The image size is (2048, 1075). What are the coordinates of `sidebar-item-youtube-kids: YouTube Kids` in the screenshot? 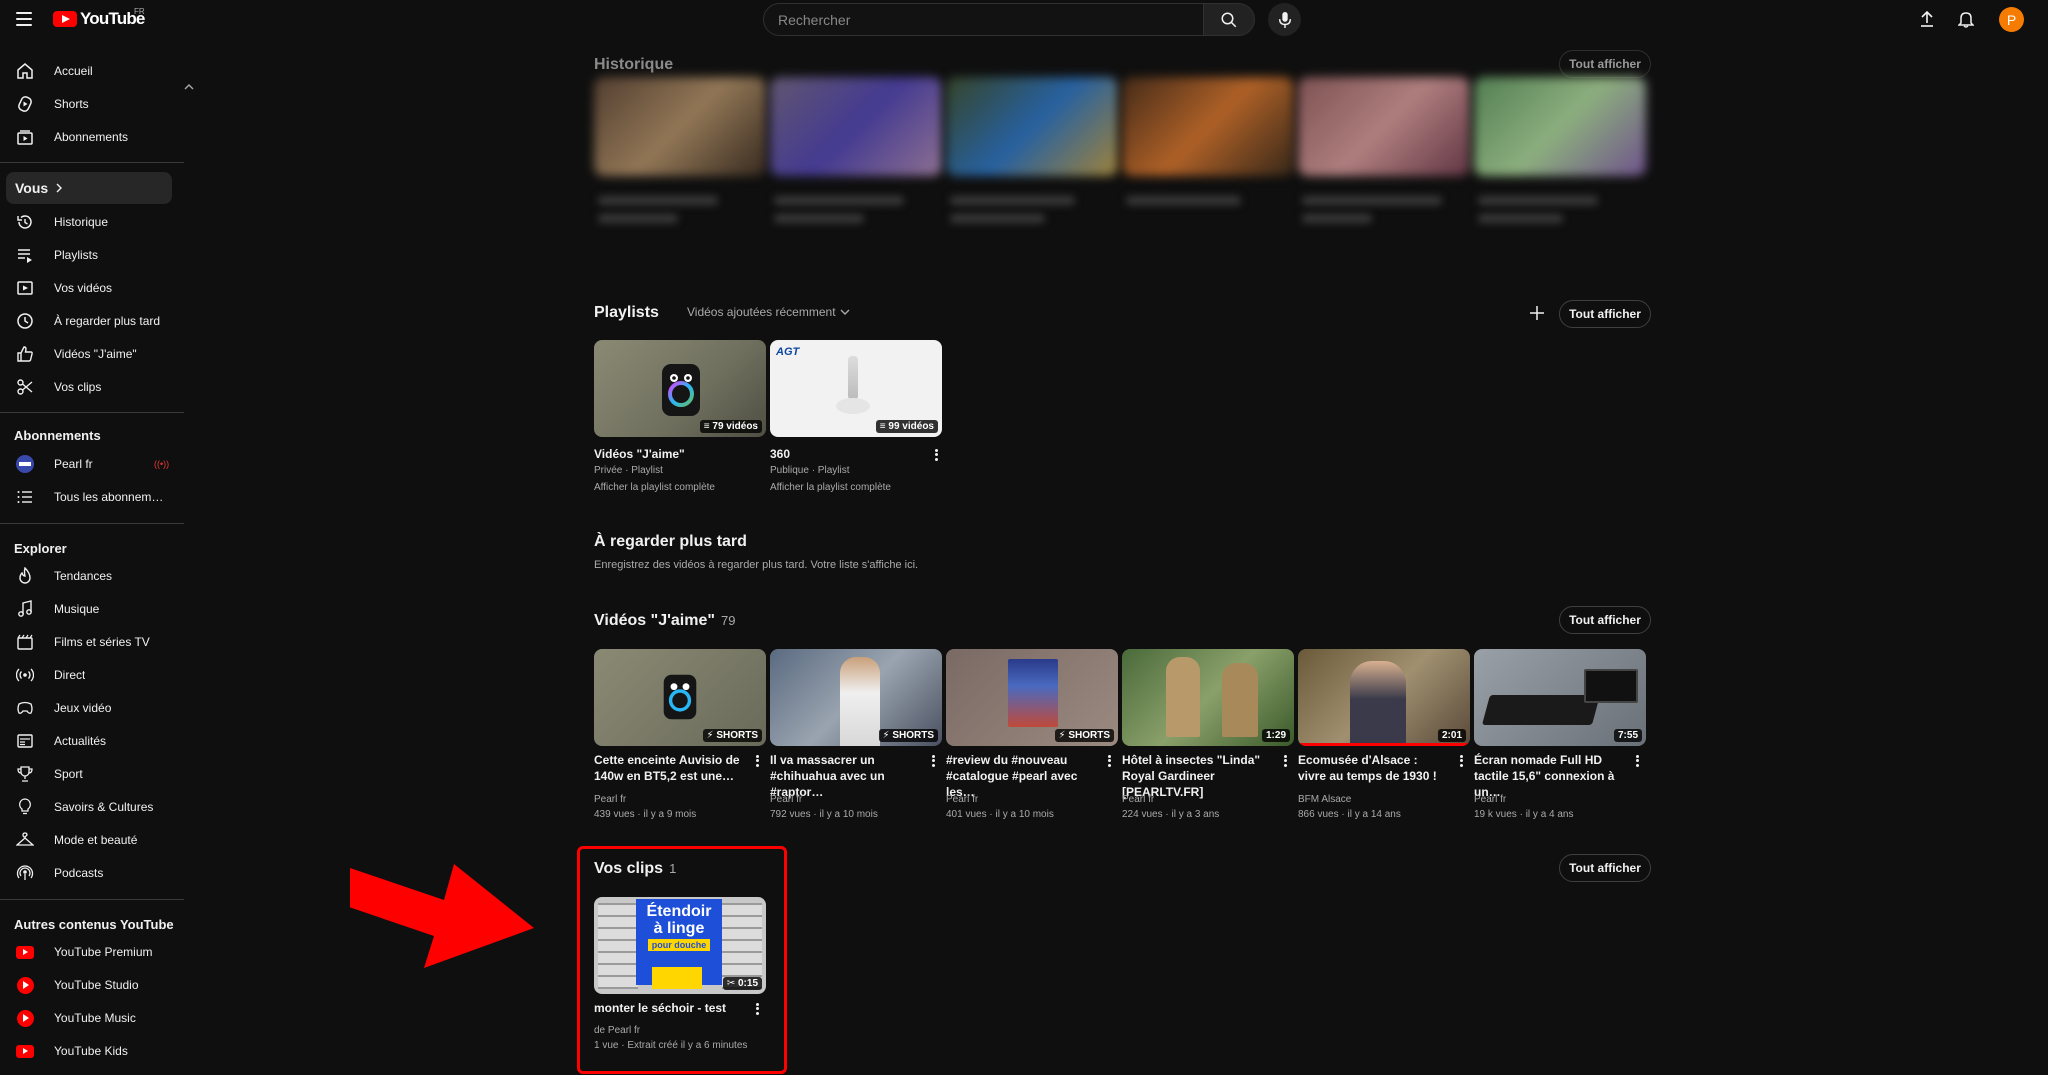 It's located at (89, 1051).